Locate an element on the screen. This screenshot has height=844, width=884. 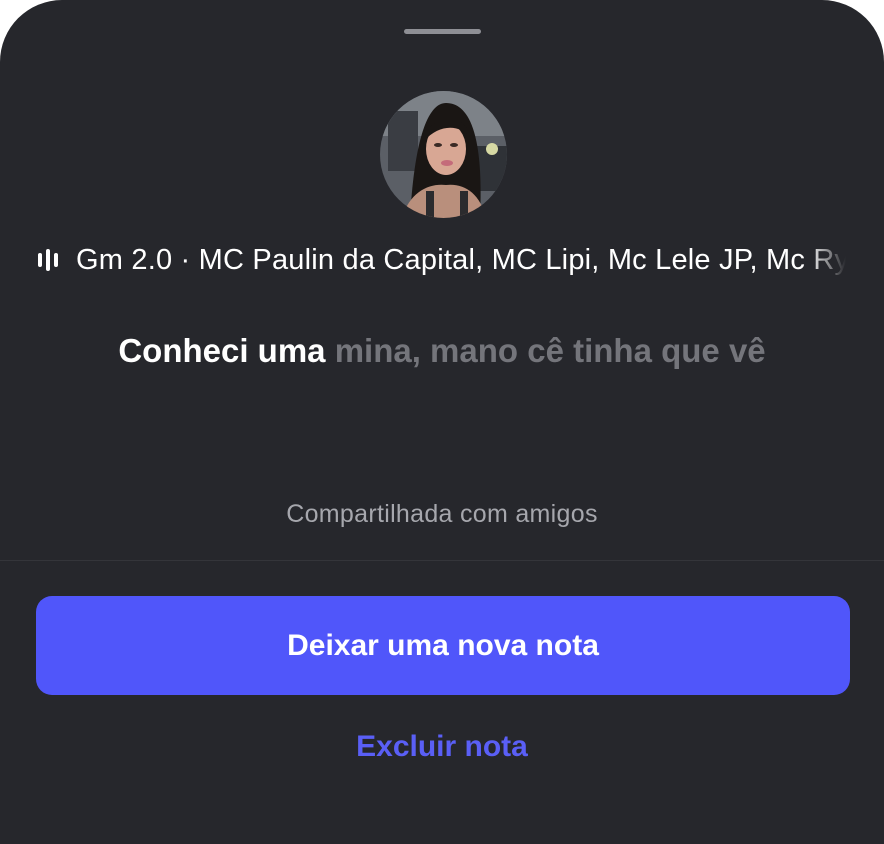
profile-photo is located at coordinates (443, 154).